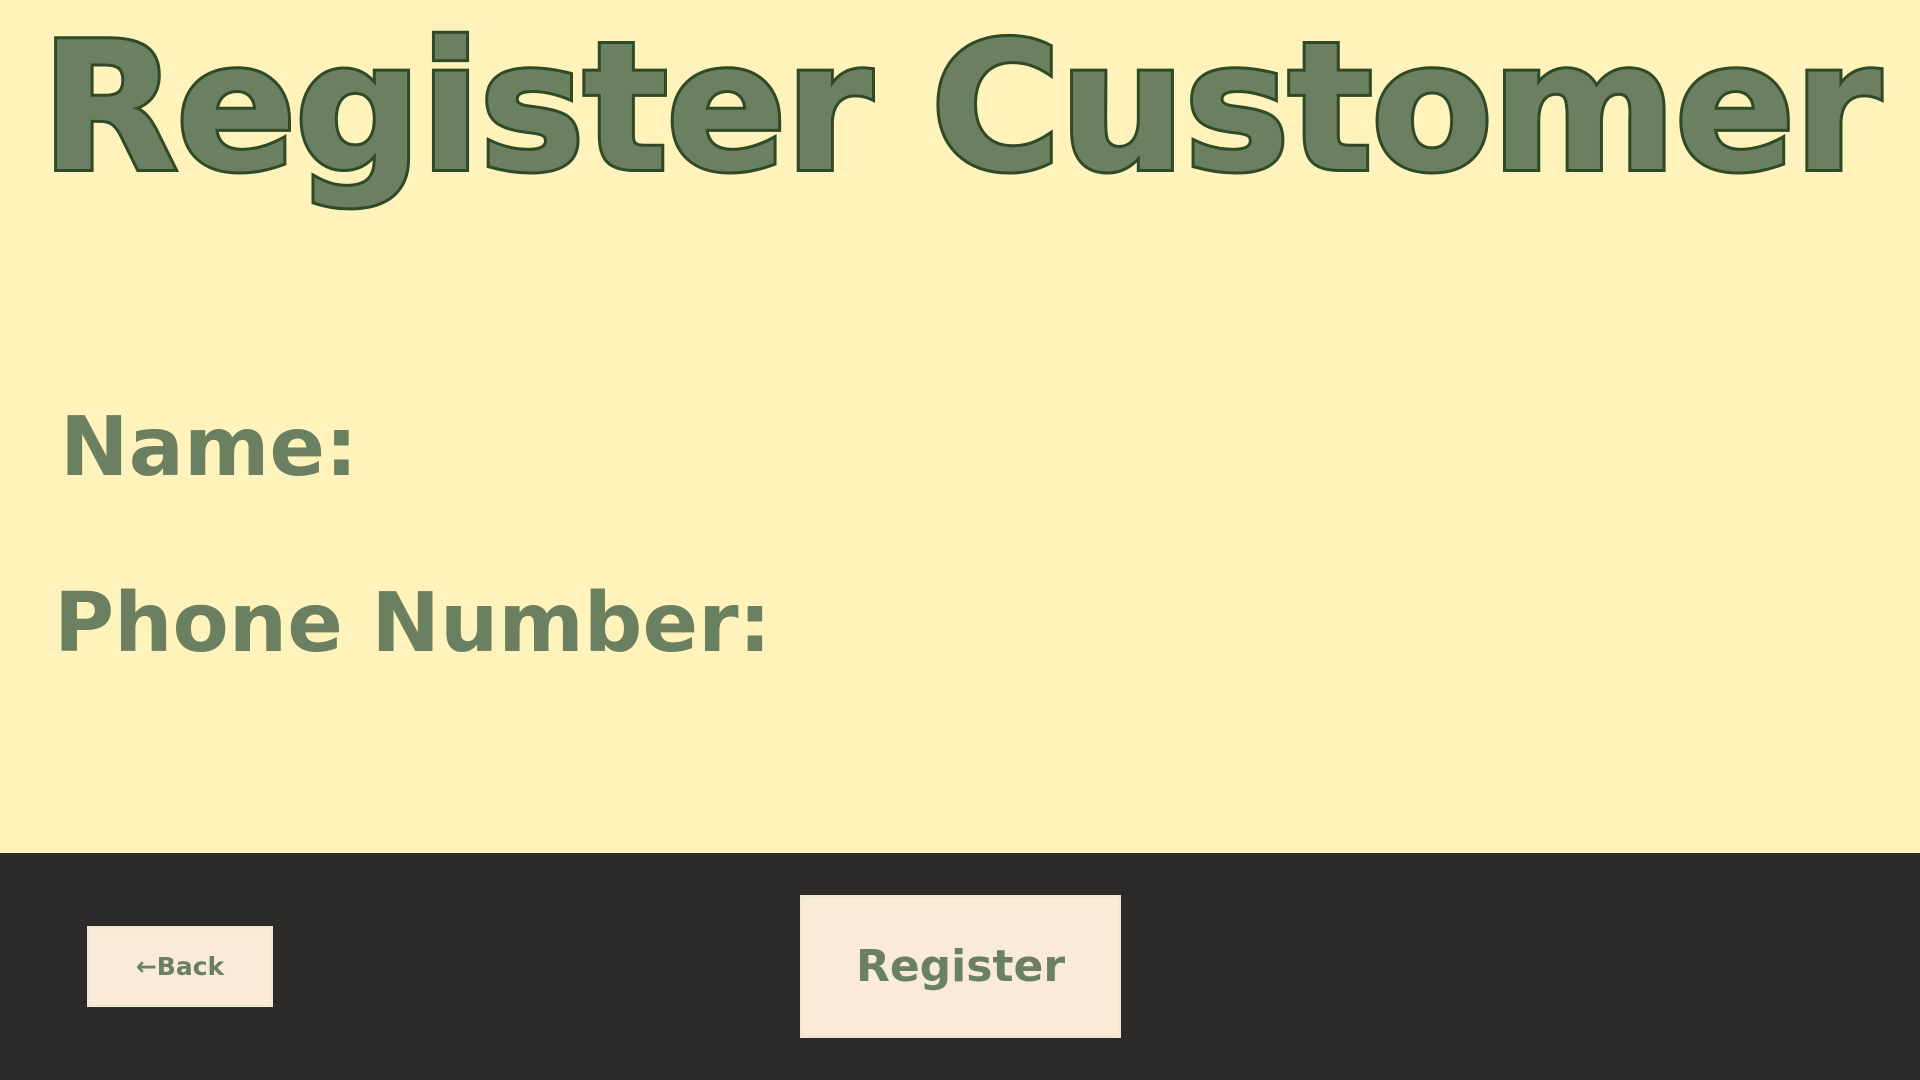 This screenshot has height=1080, width=1920. I want to click on phone-number-input, so click(1277, 625).